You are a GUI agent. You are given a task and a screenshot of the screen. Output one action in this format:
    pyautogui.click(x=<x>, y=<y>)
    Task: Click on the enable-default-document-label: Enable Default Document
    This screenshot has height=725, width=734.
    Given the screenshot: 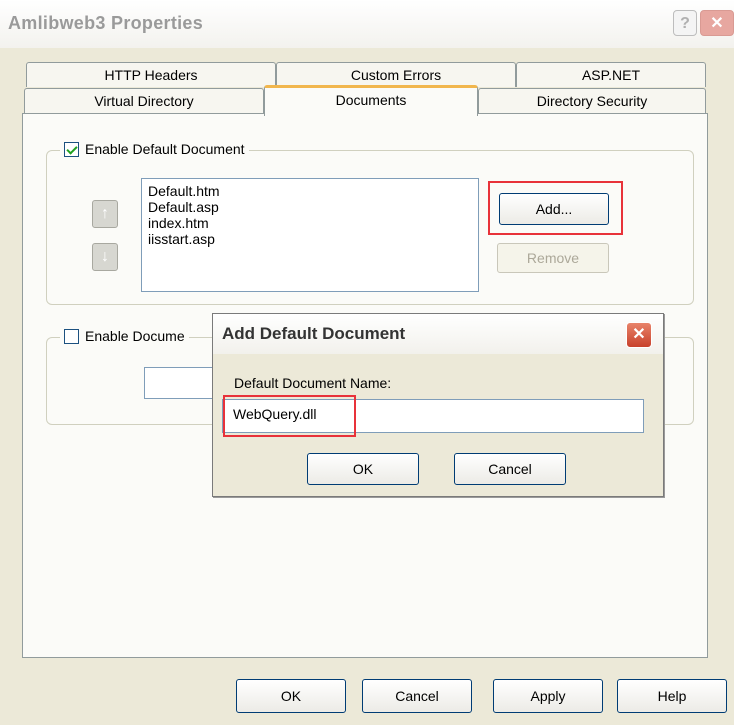 What is the action you would take?
    pyautogui.click(x=165, y=149)
    